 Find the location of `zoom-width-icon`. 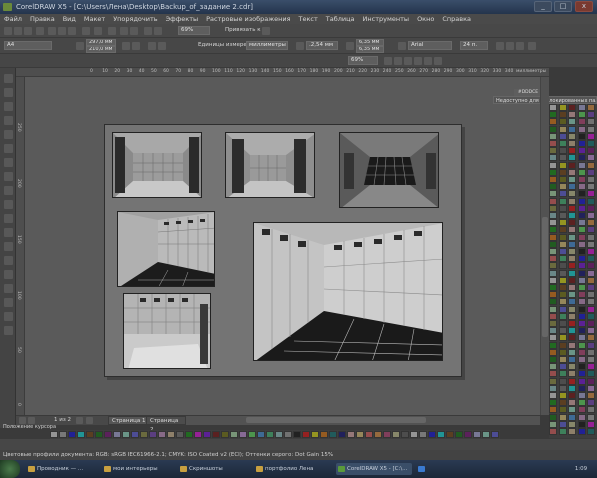

zoom-width-icon is located at coordinates (418, 61).